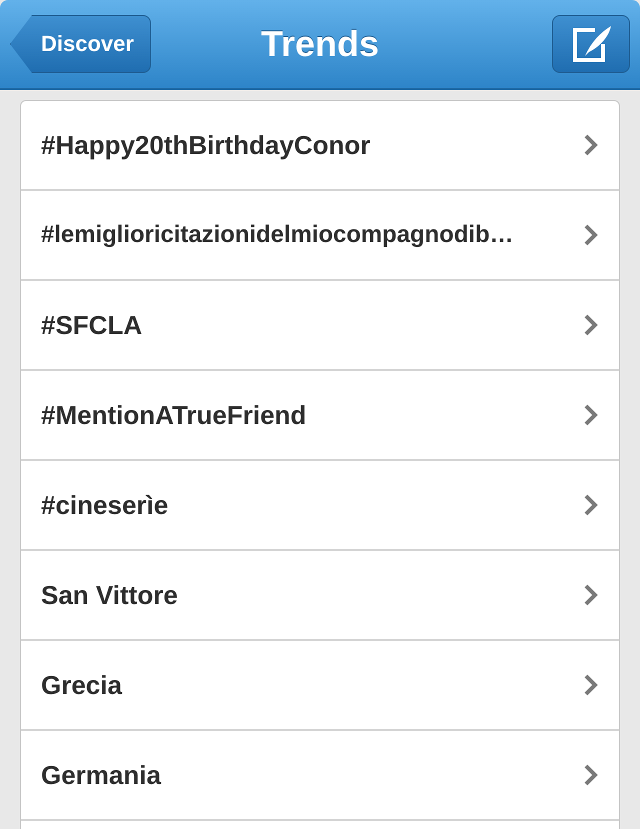  I want to click on trend-row: #SFCLA, so click(320, 326).